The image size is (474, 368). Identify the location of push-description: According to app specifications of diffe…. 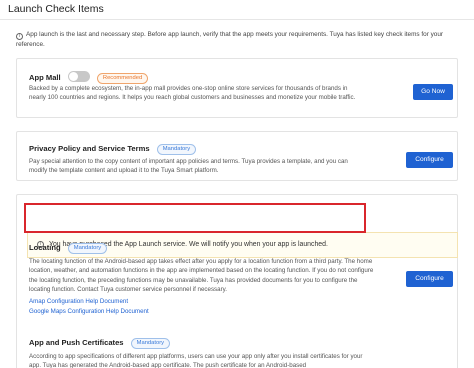
(196, 360).